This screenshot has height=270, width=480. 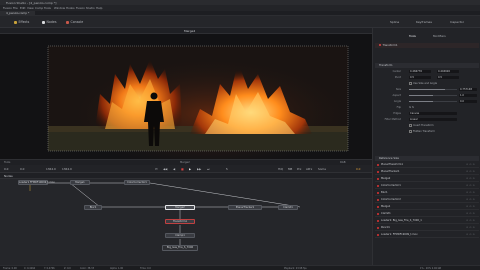 What do you see at coordinates (6, 169) in the screenshot?
I see `time-start: 0.0` at bounding box center [6, 169].